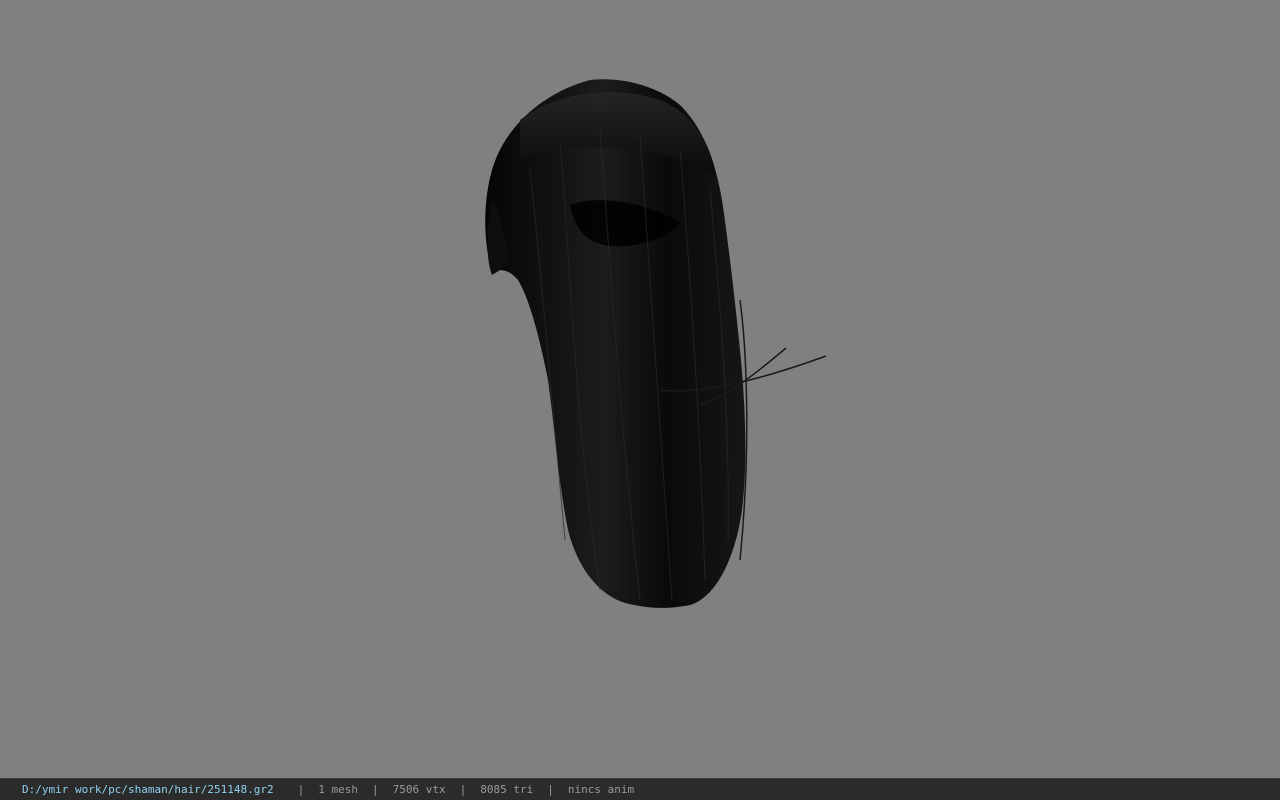 Image resolution: width=1280 pixels, height=800 pixels. Describe the element at coordinates (148, 789) in the screenshot. I see `file-path-label: D:/ymir work/pc/shaman/hair/251148.gr2` at that location.